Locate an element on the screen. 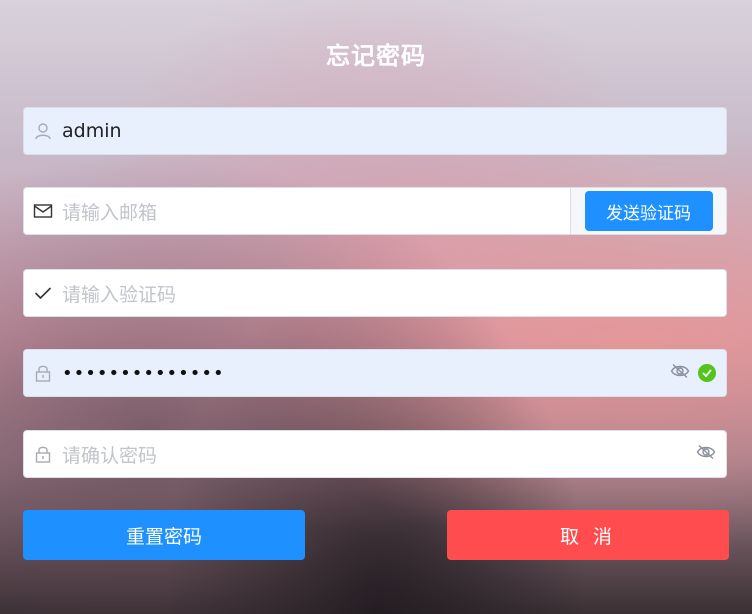 The height and width of the screenshot is (614, 752). reset-password-button: 重置密码 is located at coordinates (164, 535).